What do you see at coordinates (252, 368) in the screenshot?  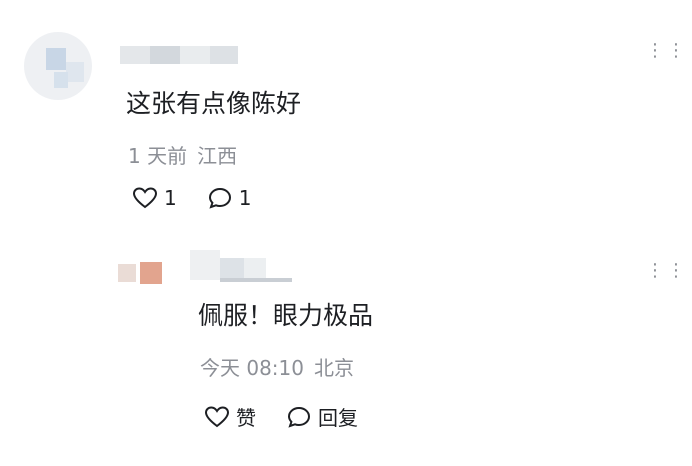 I see `comment-time: 今天 08:10` at bounding box center [252, 368].